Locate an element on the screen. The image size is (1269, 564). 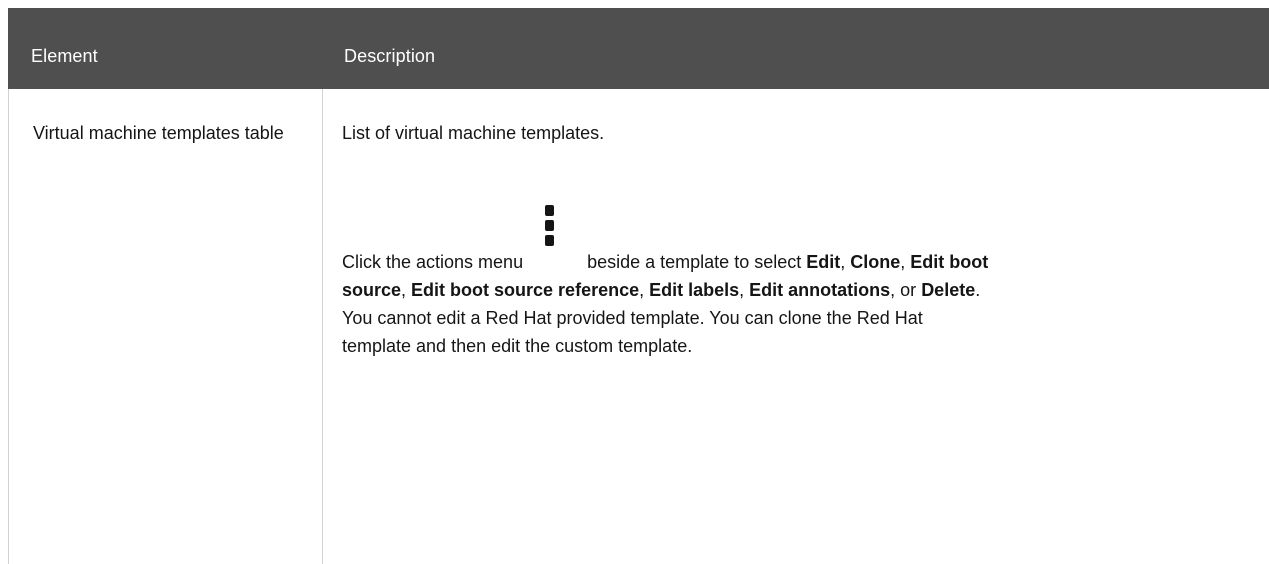
header-description: Description is located at coordinates (390, 56).